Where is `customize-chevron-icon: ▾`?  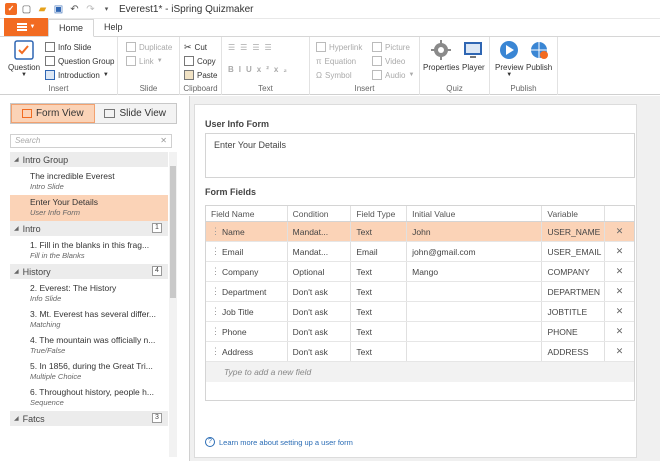
customize-chevron-icon: ▾ is located at coordinates (106, 9).